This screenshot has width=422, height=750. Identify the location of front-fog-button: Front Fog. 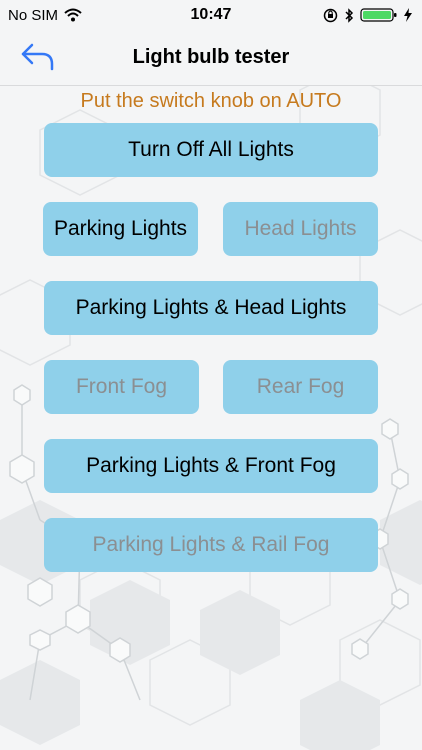
(121, 387).